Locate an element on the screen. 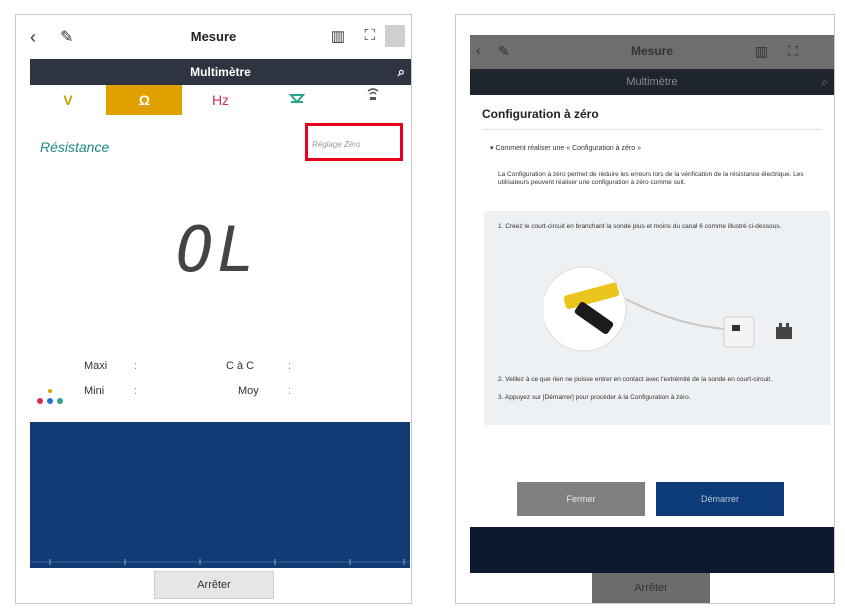 The image size is (845, 608). tab-frequency: Hz is located at coordinates (220, 100).